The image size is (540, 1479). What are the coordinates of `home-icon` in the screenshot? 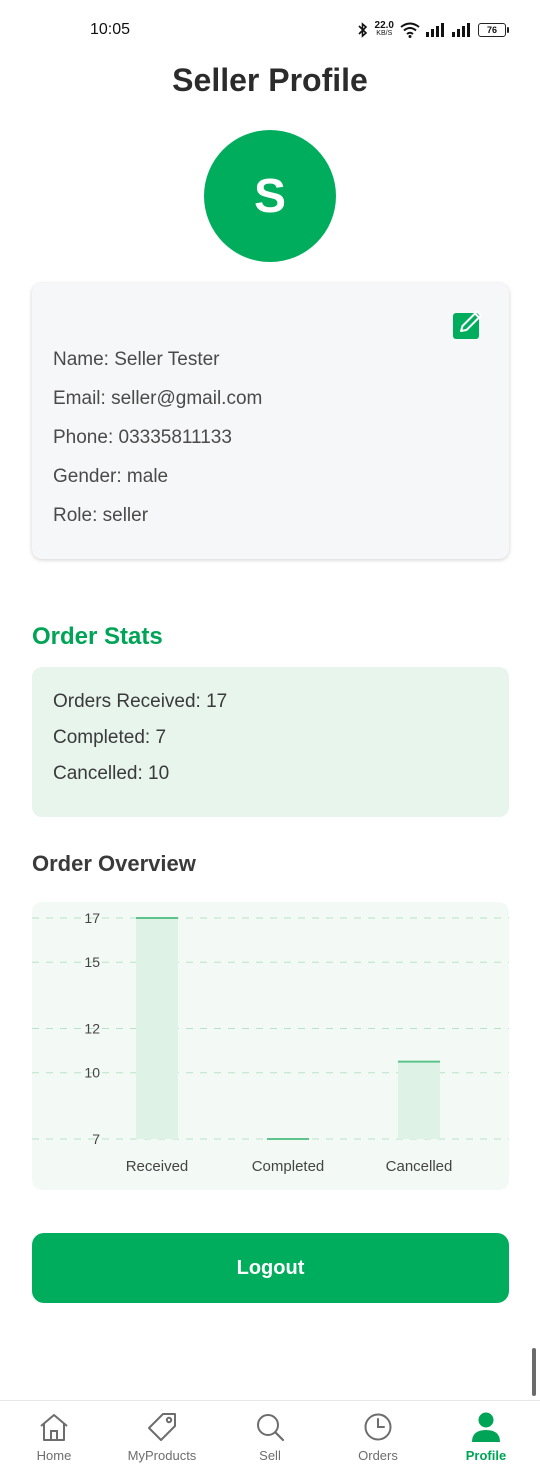 It's located at (54, 1427).